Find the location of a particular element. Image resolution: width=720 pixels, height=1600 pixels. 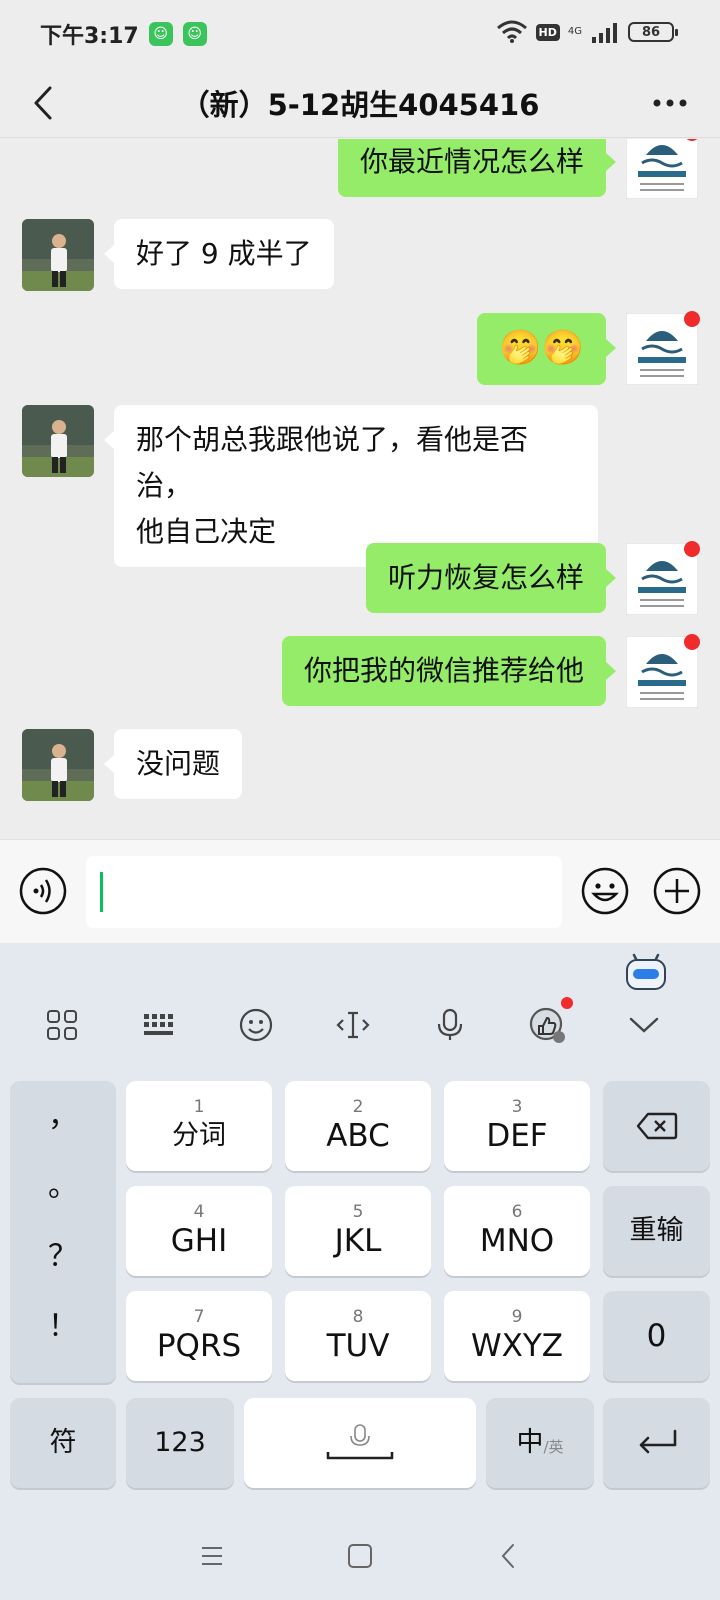

ime-apps-button is located at coordinates (62, 1025).